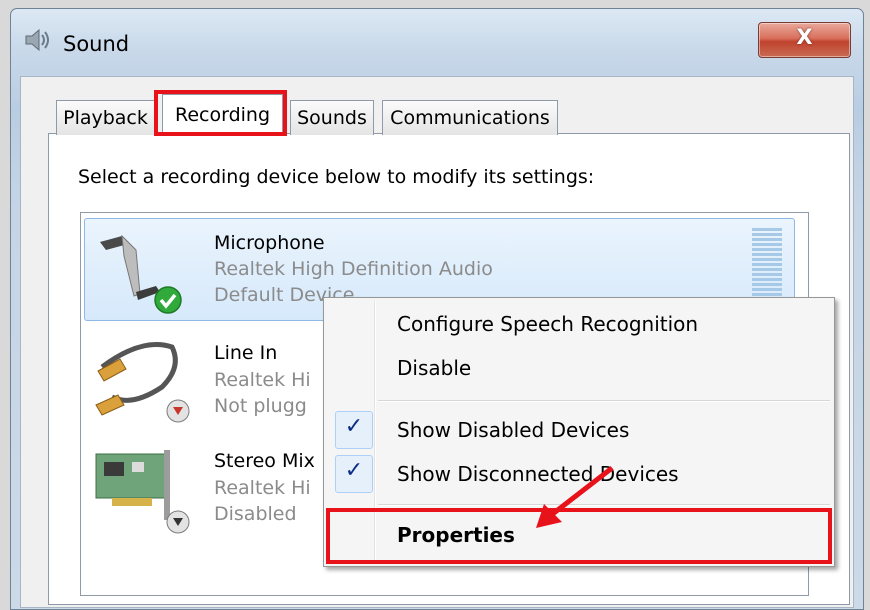  What do you see at coordinates (142, 382) in the screenshot?
I see `rca-cable-icon` at bounding box center [142, 382].